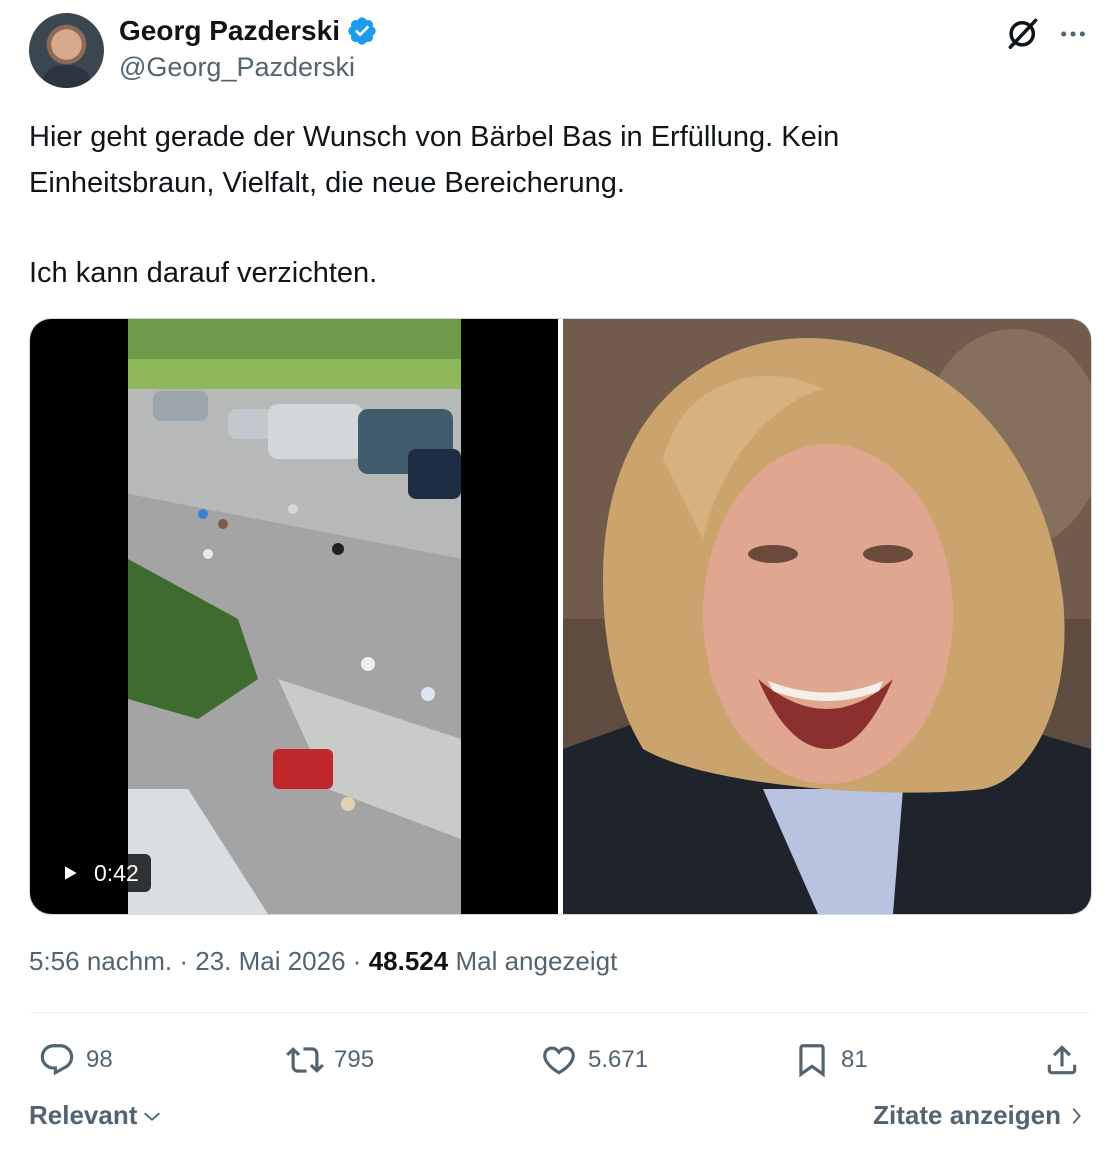 The image size is (1117, 1149). What do you see at coordinates (203, 273) in the screenshot?
I see `tweet-text-line: Ich kann darauf verzichten.` at bounding box center [203, 273].